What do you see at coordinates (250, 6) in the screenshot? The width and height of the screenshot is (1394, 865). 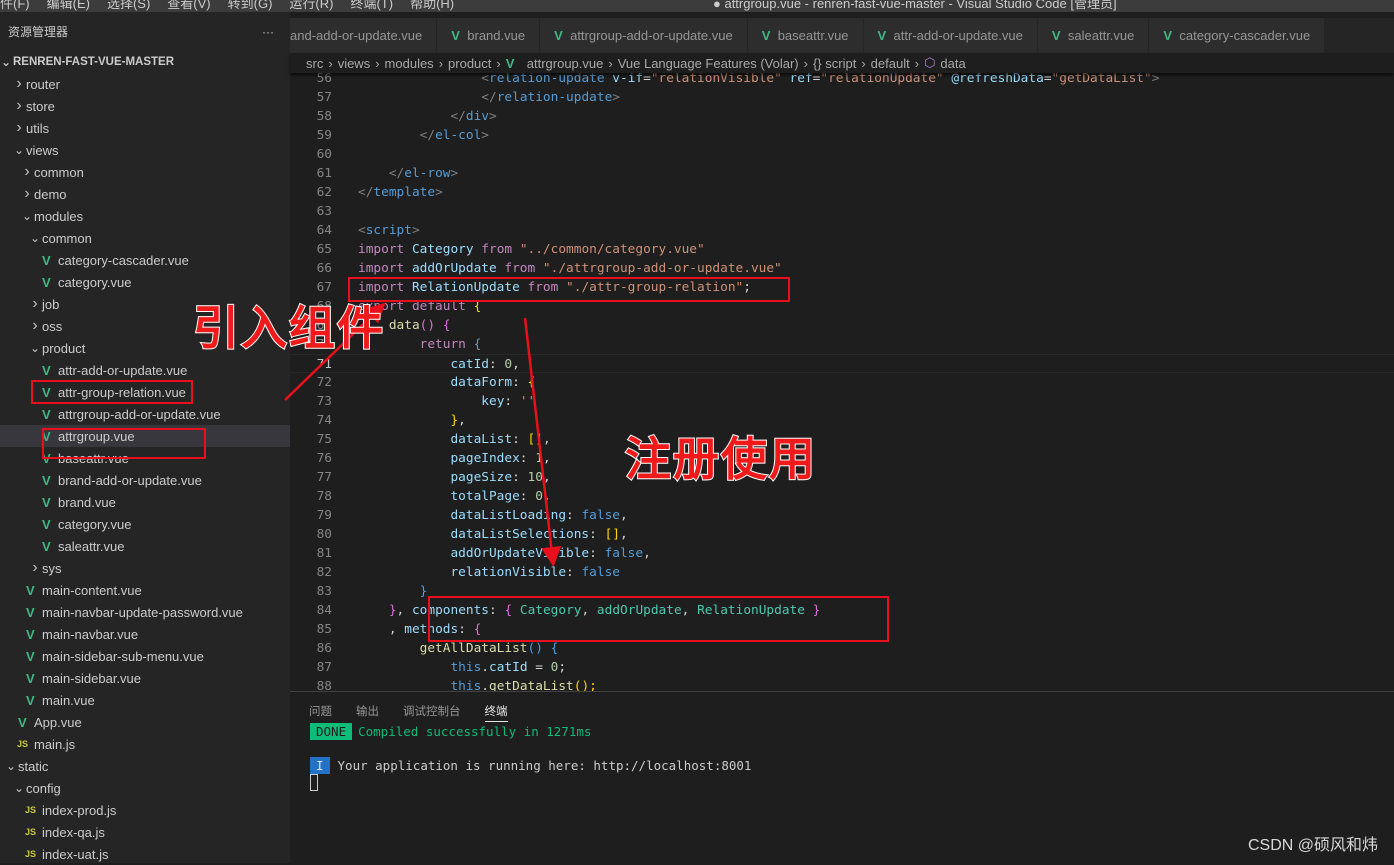 I see `menu-item: 转到(G)` at bounding box center [250, 6].